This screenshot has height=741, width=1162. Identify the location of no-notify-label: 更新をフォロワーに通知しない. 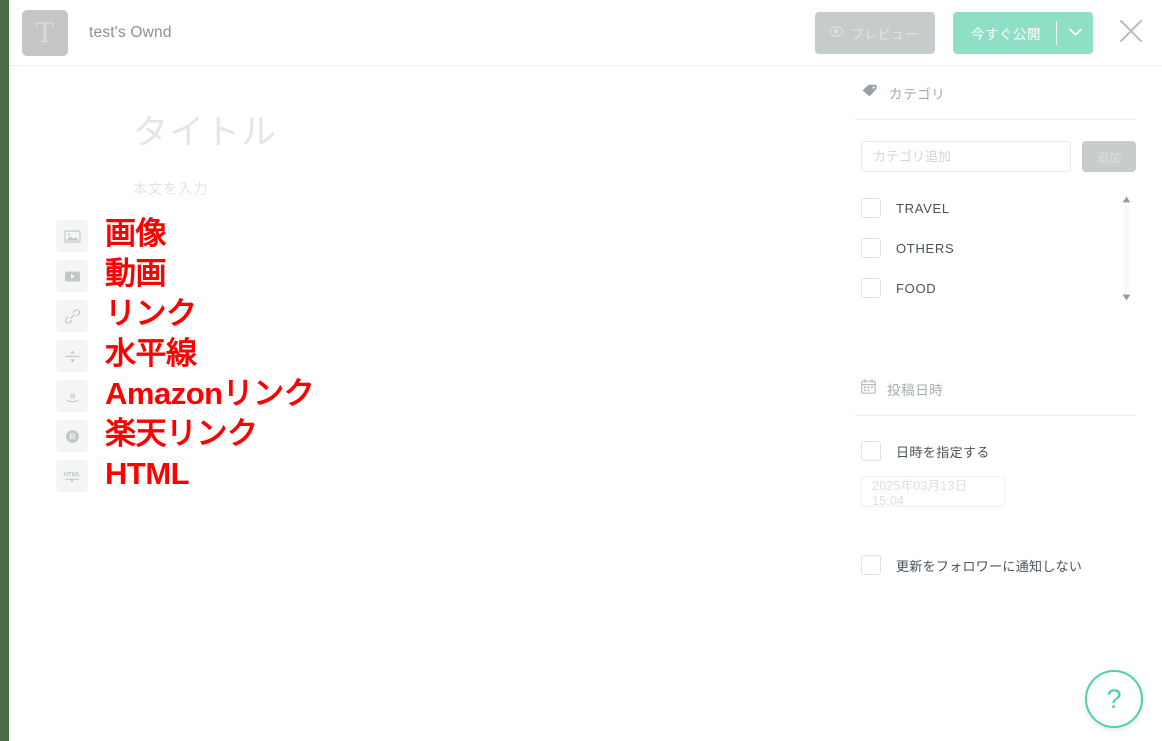
(989, 566).